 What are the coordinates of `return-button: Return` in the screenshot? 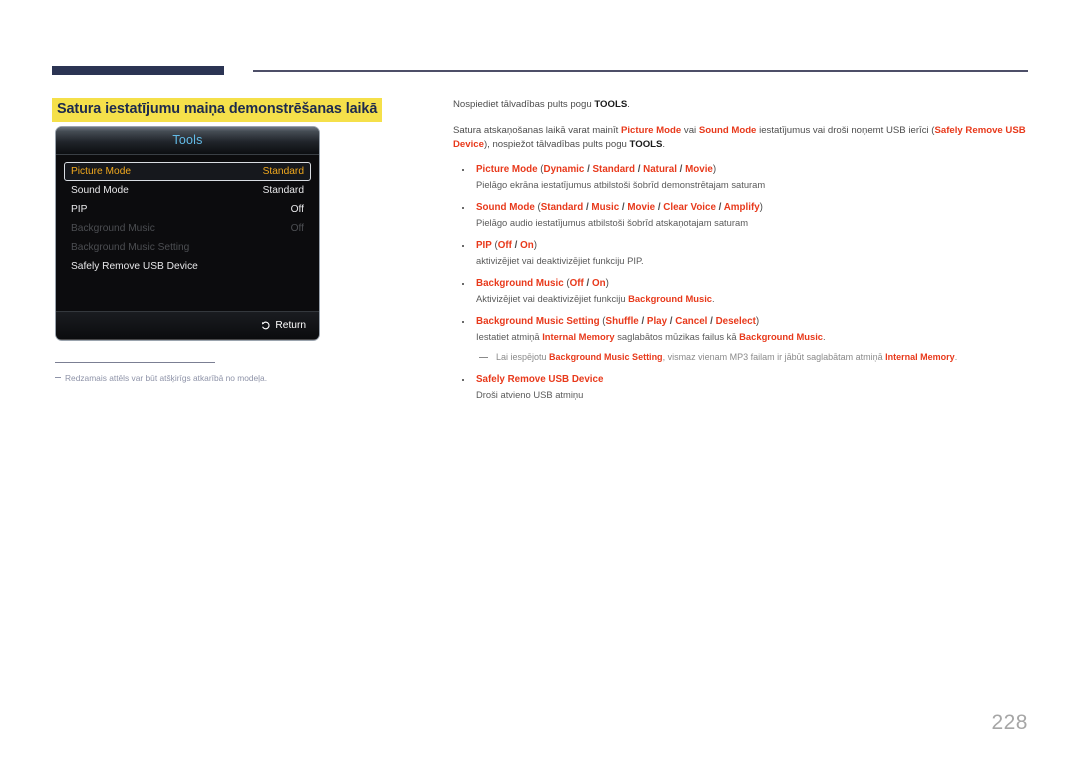 It's located at (283, 325).